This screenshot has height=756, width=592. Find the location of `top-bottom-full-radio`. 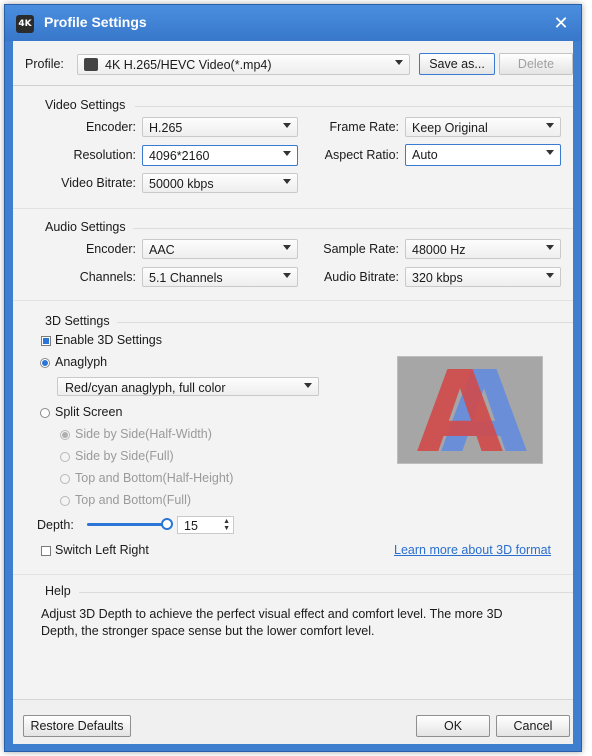

top-bottom-full-radio is located at coordinates (65, 501).